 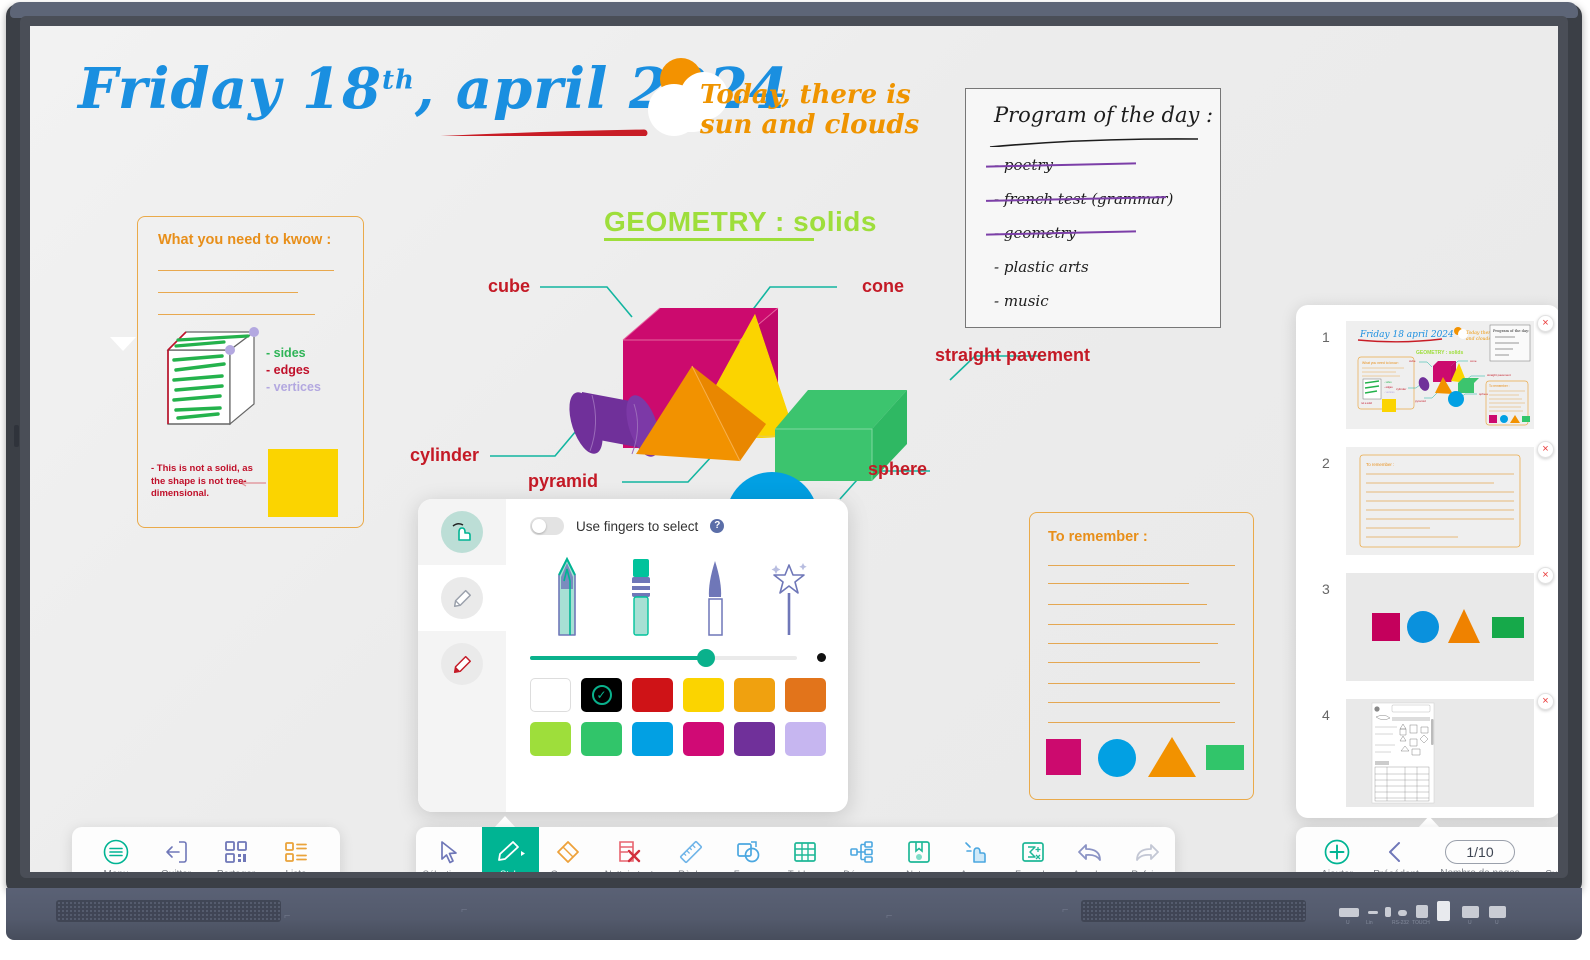 What do you see at coordinates (703, 739) in the screenshot?
I see `color-swatch-magenta` at bounding box center [703, 739].